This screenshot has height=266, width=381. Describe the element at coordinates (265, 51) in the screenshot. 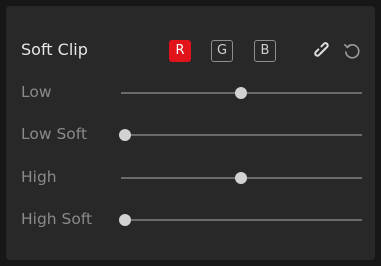

I see `channel-b-button: B` at that location.